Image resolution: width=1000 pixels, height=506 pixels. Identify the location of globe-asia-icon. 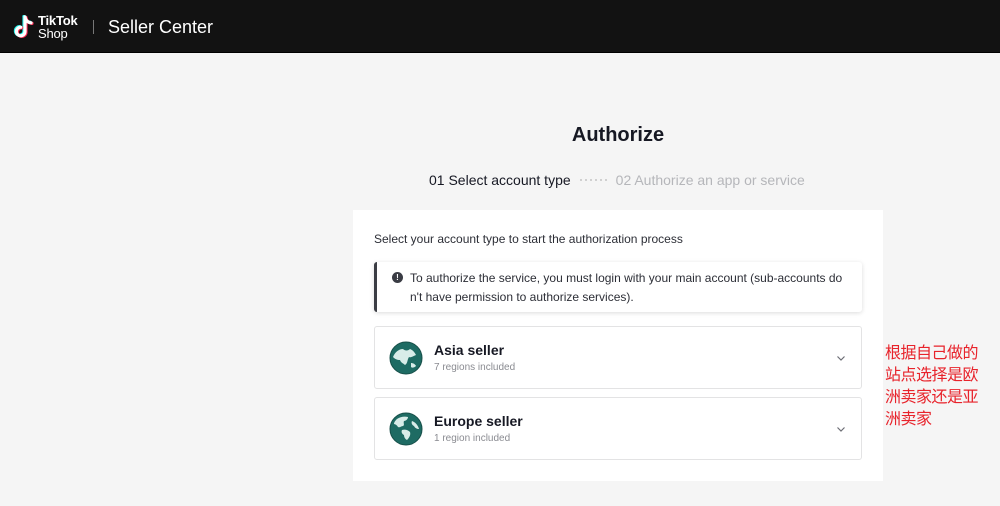
(406, 358).